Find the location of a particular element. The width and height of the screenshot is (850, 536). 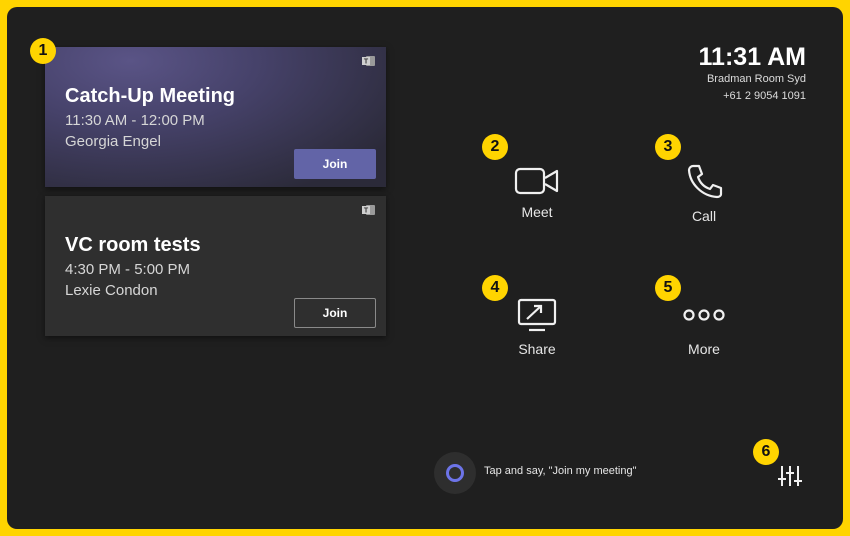

cortana-icon is located at coordinates (455, 473).